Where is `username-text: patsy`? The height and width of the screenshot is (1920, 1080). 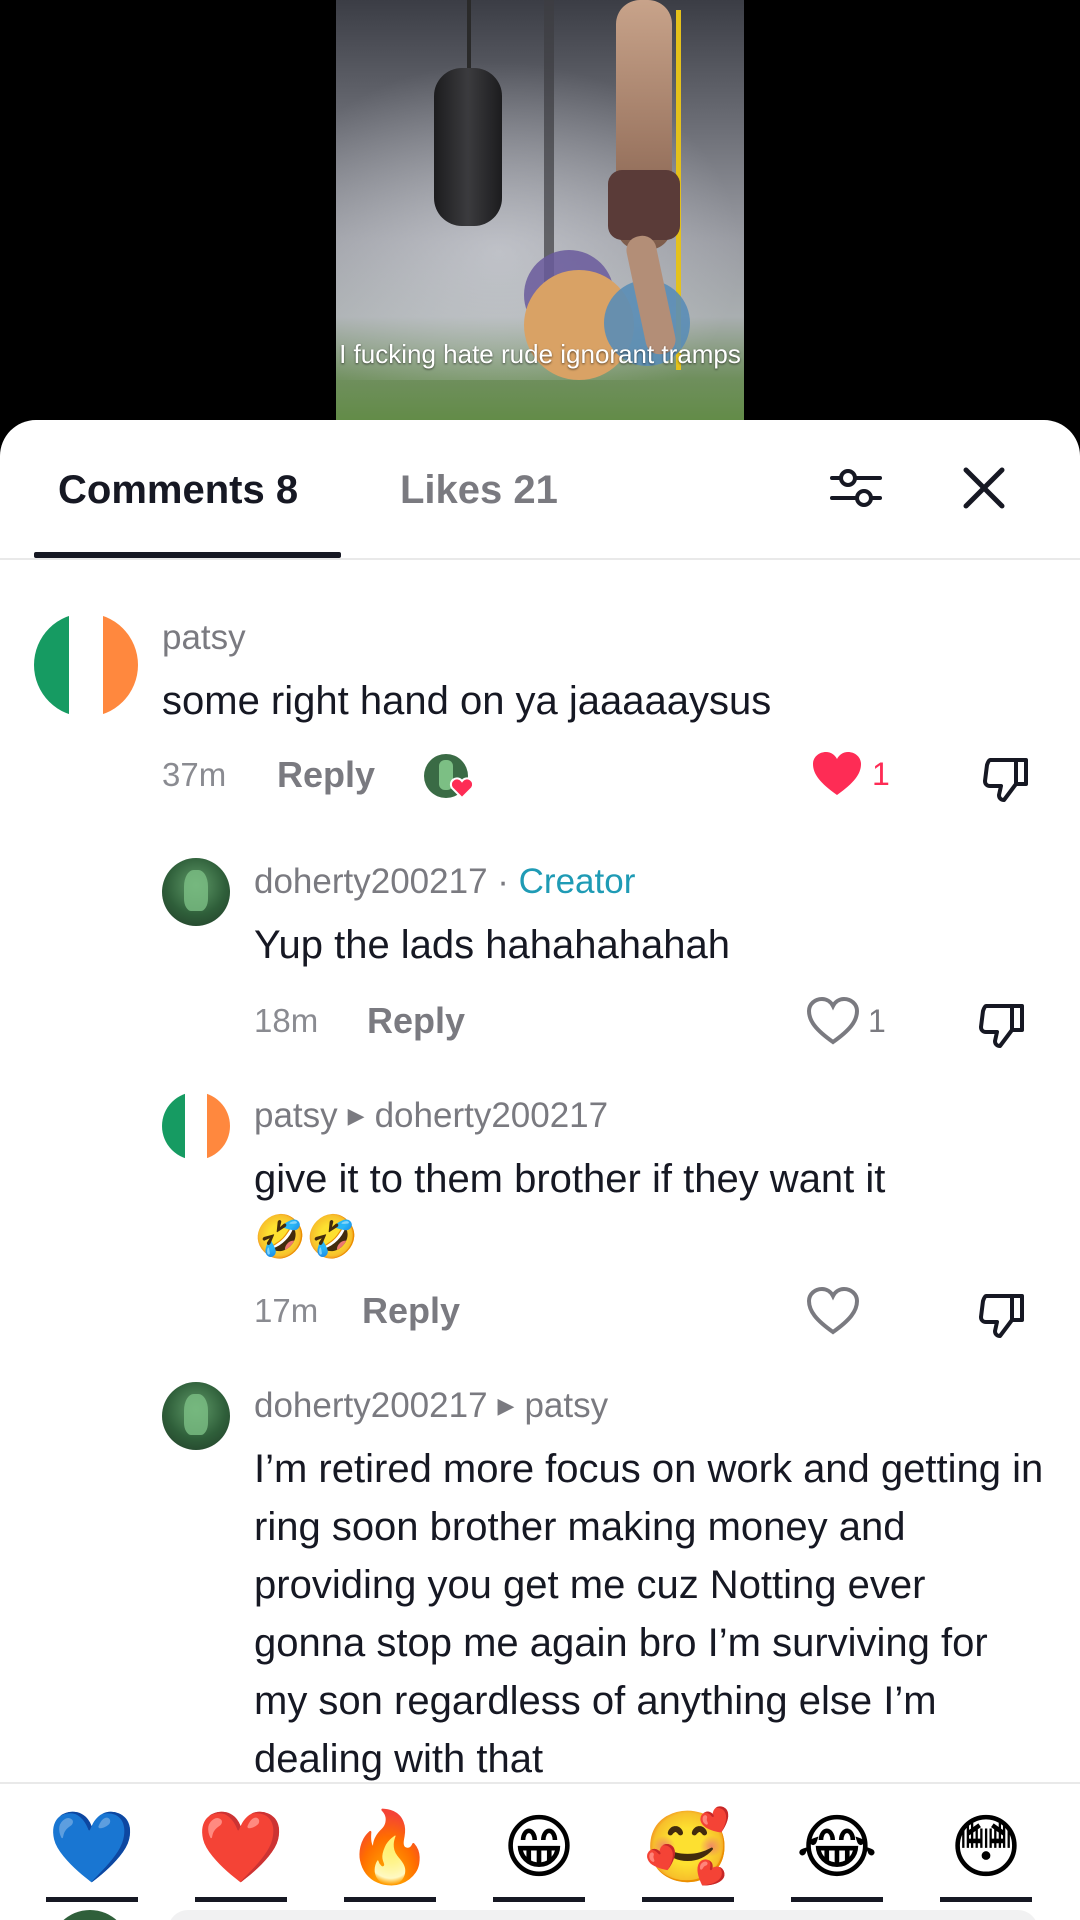
username-text: patsy is located at coordinates (296, 1115).